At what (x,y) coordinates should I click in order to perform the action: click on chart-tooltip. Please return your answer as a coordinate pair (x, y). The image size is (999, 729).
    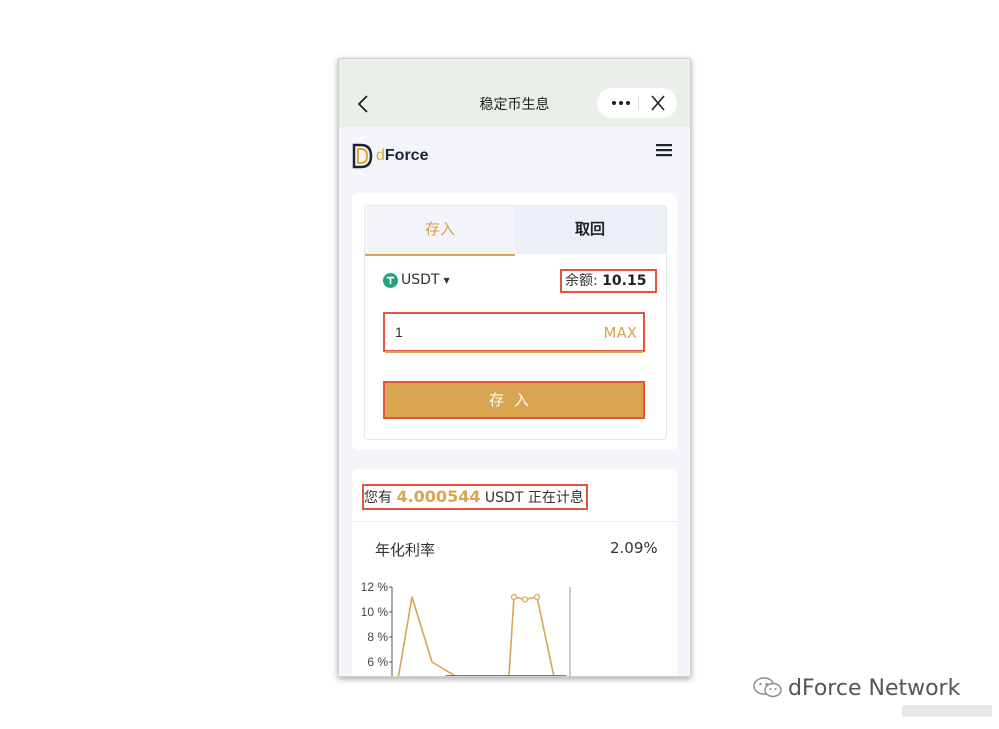
    Looking at the image, I should click on (506, 675).